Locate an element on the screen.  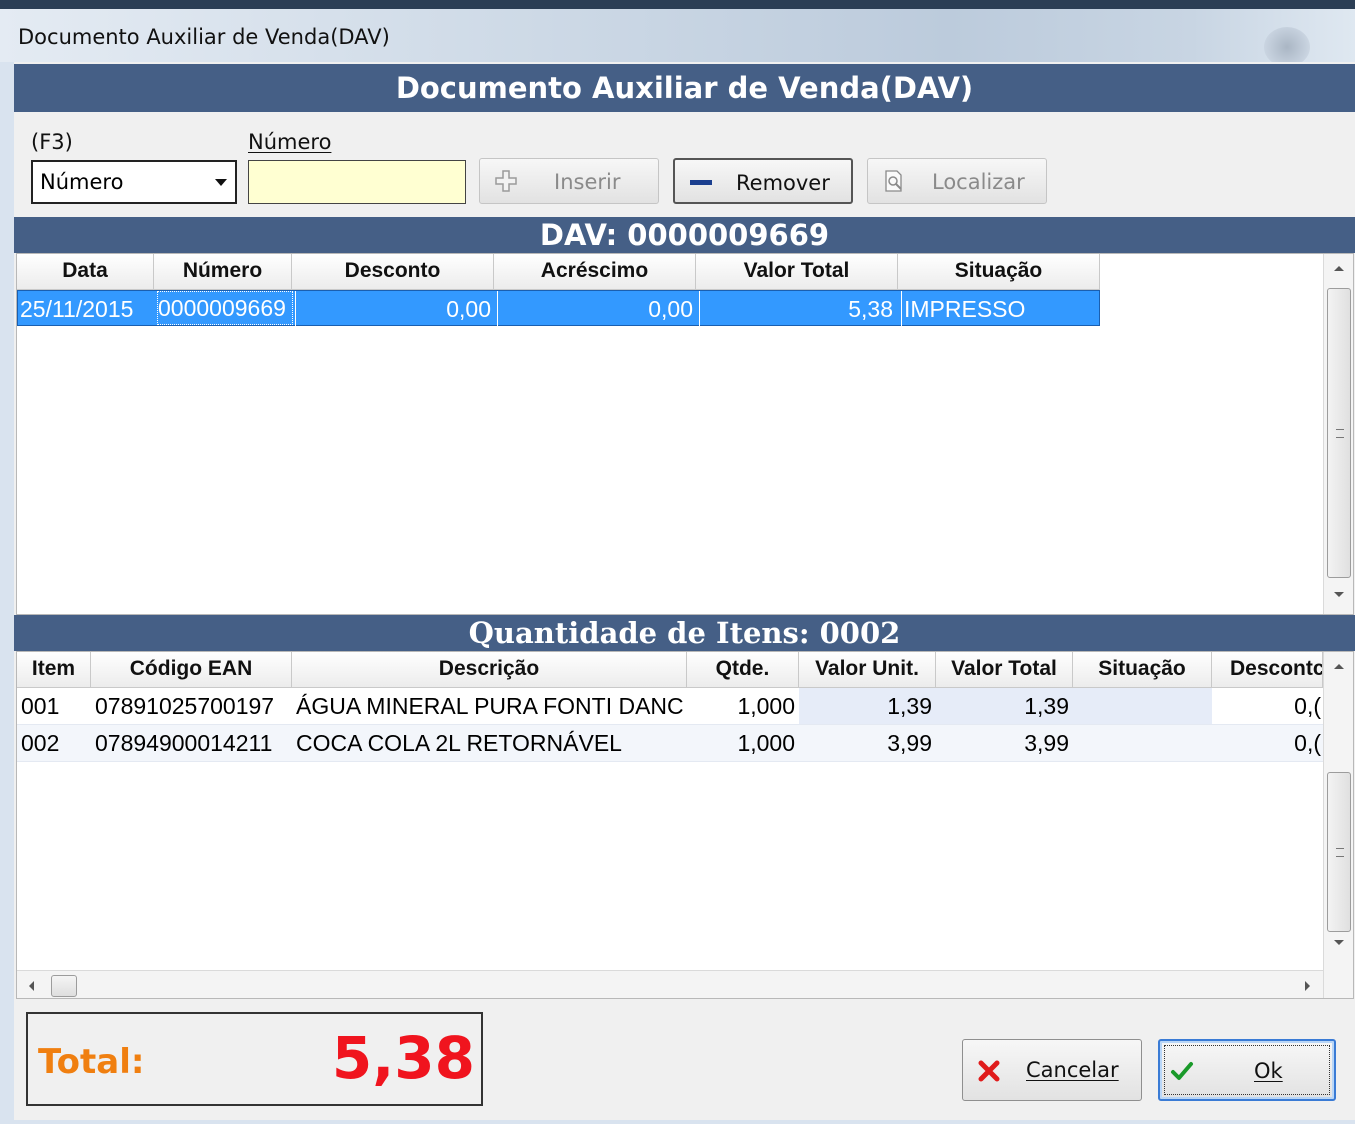
items-cell-valor-total: 3,99 is located at coordinates (1046, 743).